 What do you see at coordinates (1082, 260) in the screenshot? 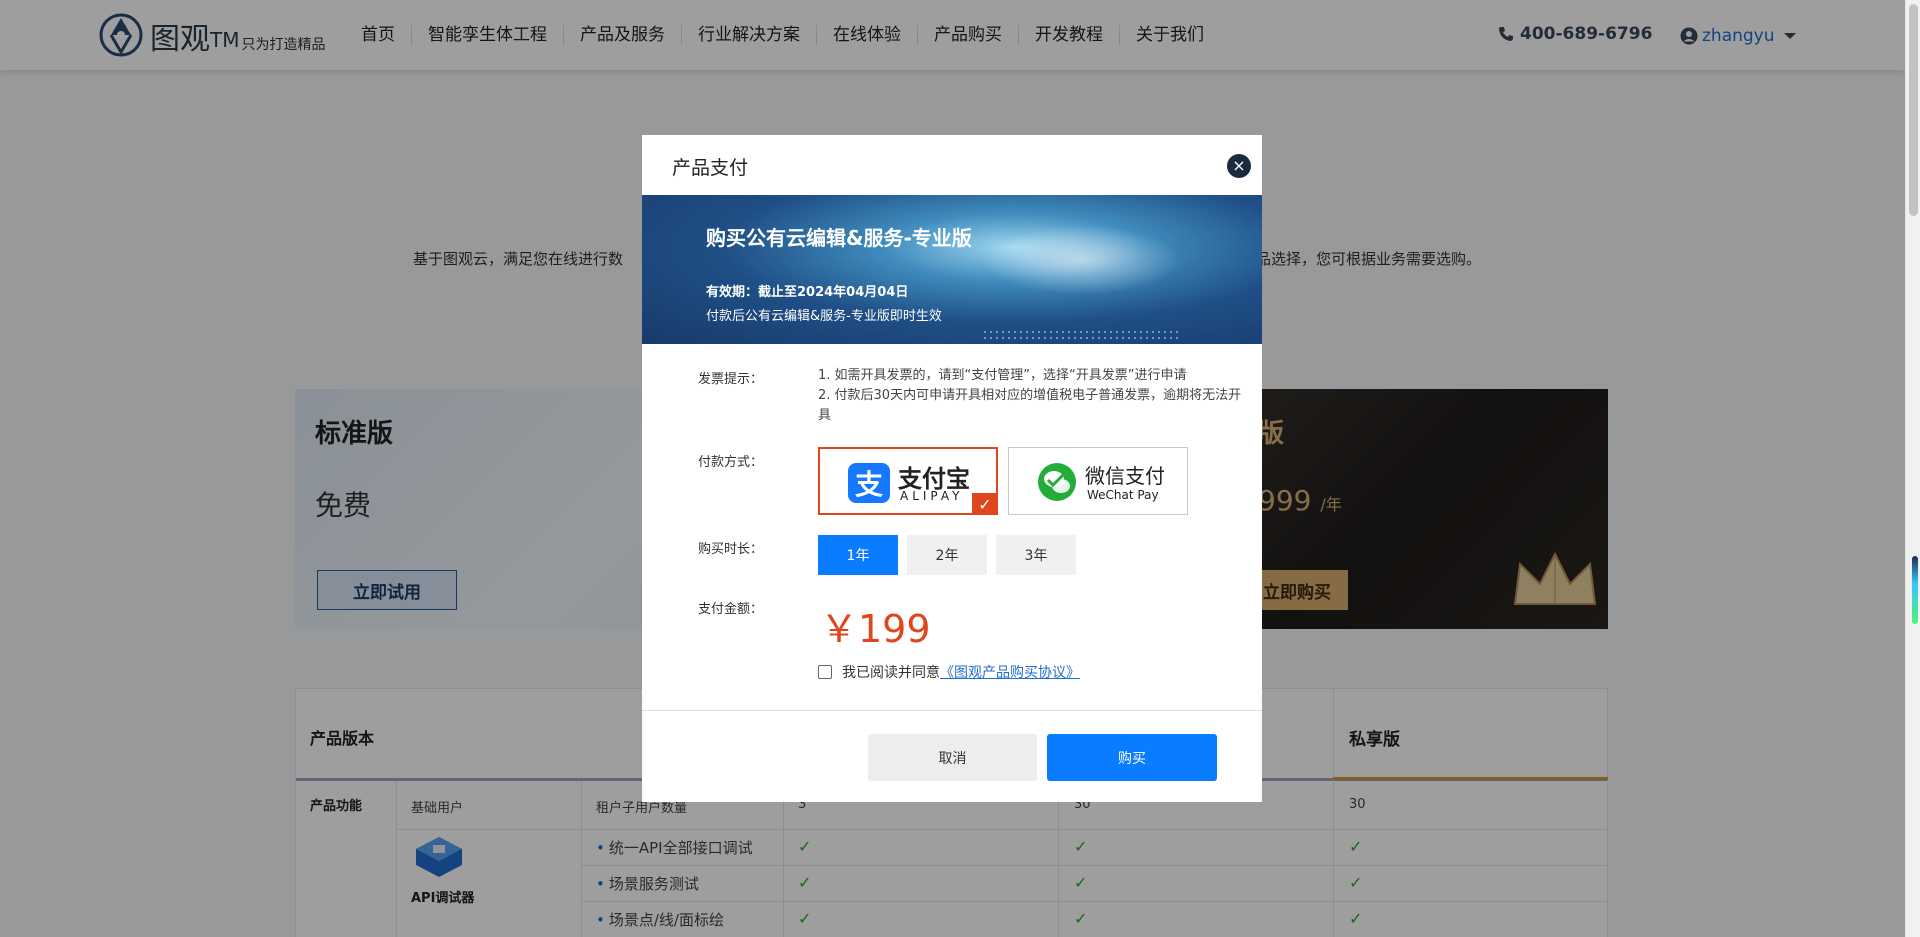
I see `banner-glow` at bounding box center [1082, 260].